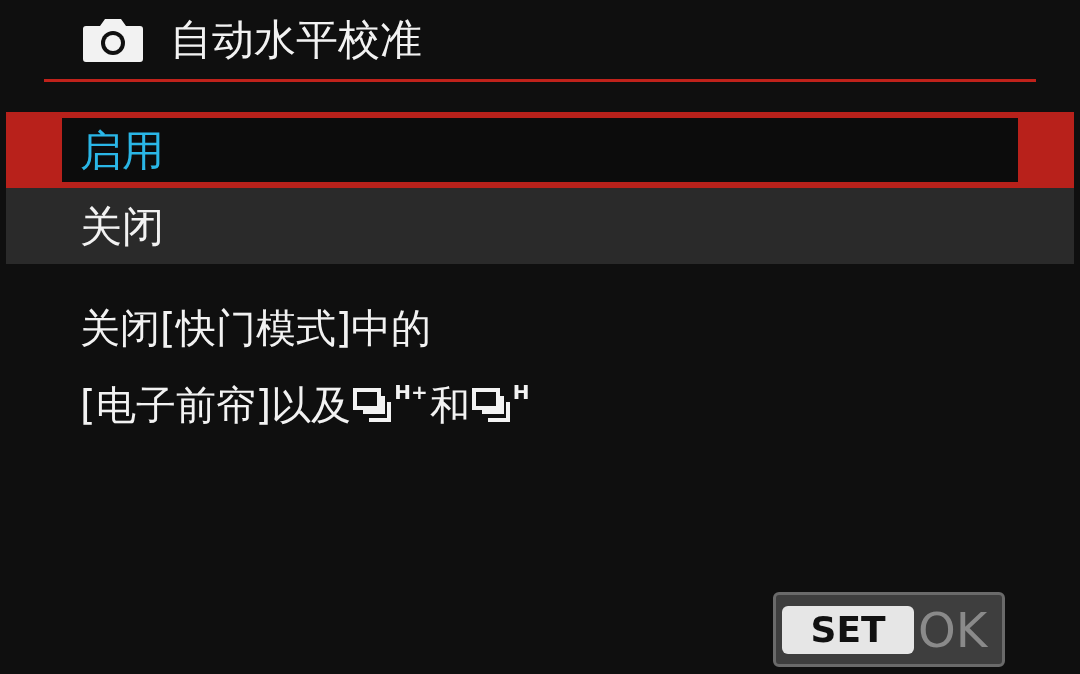 The width and height of the screenshot is (1080, 674). Describe the element at coordinates (449, 405) in the screenshot. I see `description-text: 和` at that location.